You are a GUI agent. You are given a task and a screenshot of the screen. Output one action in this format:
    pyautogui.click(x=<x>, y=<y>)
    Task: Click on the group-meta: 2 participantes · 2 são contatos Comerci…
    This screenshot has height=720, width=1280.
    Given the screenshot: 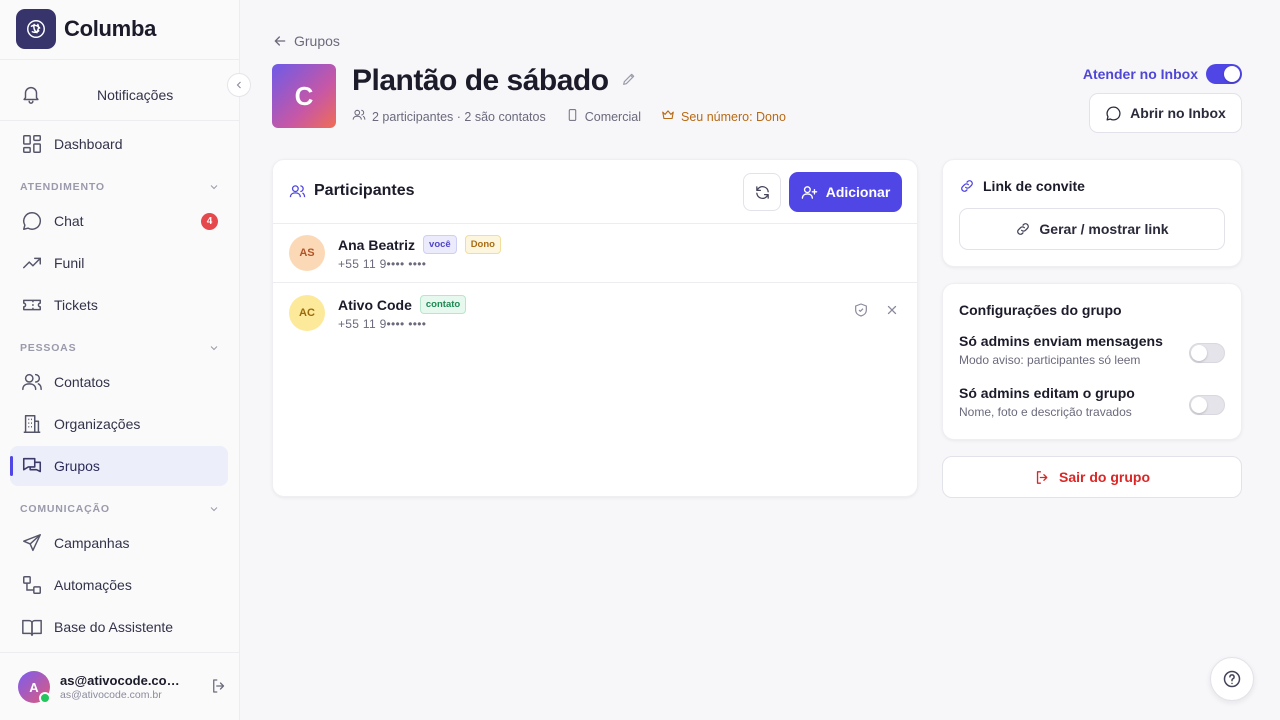 What is the action you would take?
    pyautogui.click(x=569, y=116)
    